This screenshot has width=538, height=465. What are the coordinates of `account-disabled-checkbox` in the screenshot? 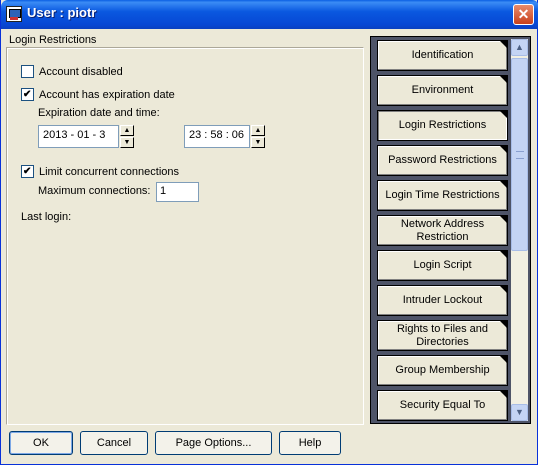 It's located at (27, 71).